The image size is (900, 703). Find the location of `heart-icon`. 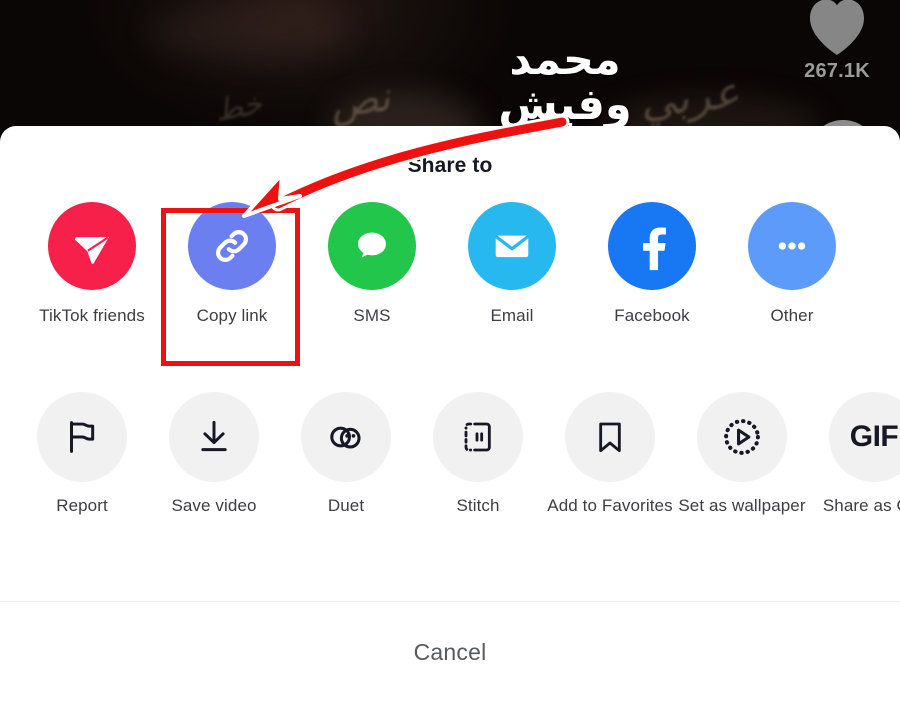

heart-icon is located at coordinates (837, 27).